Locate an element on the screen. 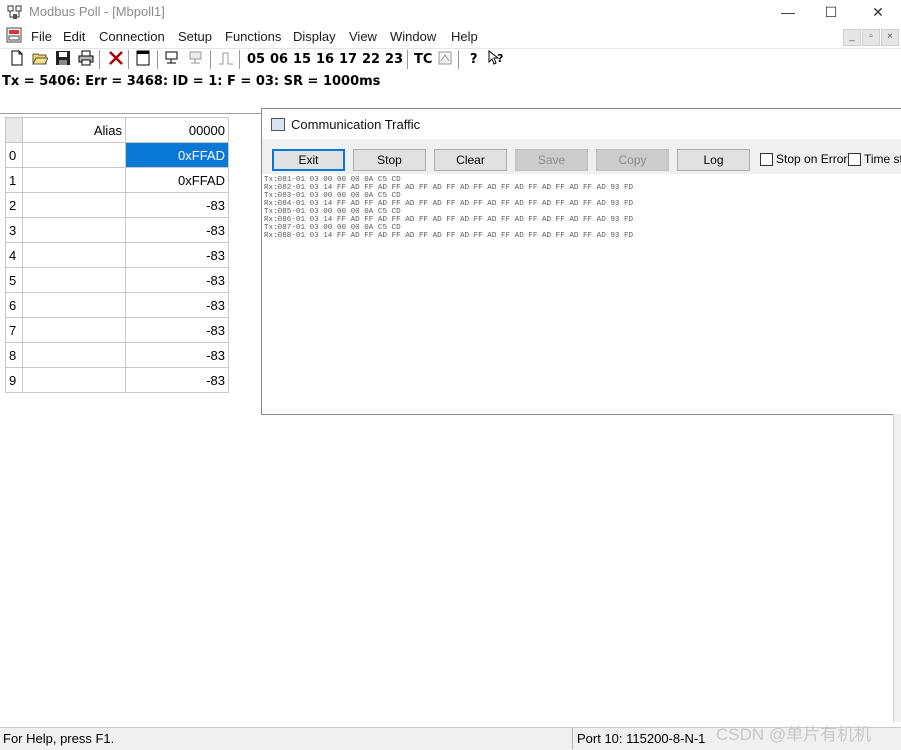 The height and width of the screenshot is (750, 901). vertical-scrollbar is located at coordinates (897, 568).